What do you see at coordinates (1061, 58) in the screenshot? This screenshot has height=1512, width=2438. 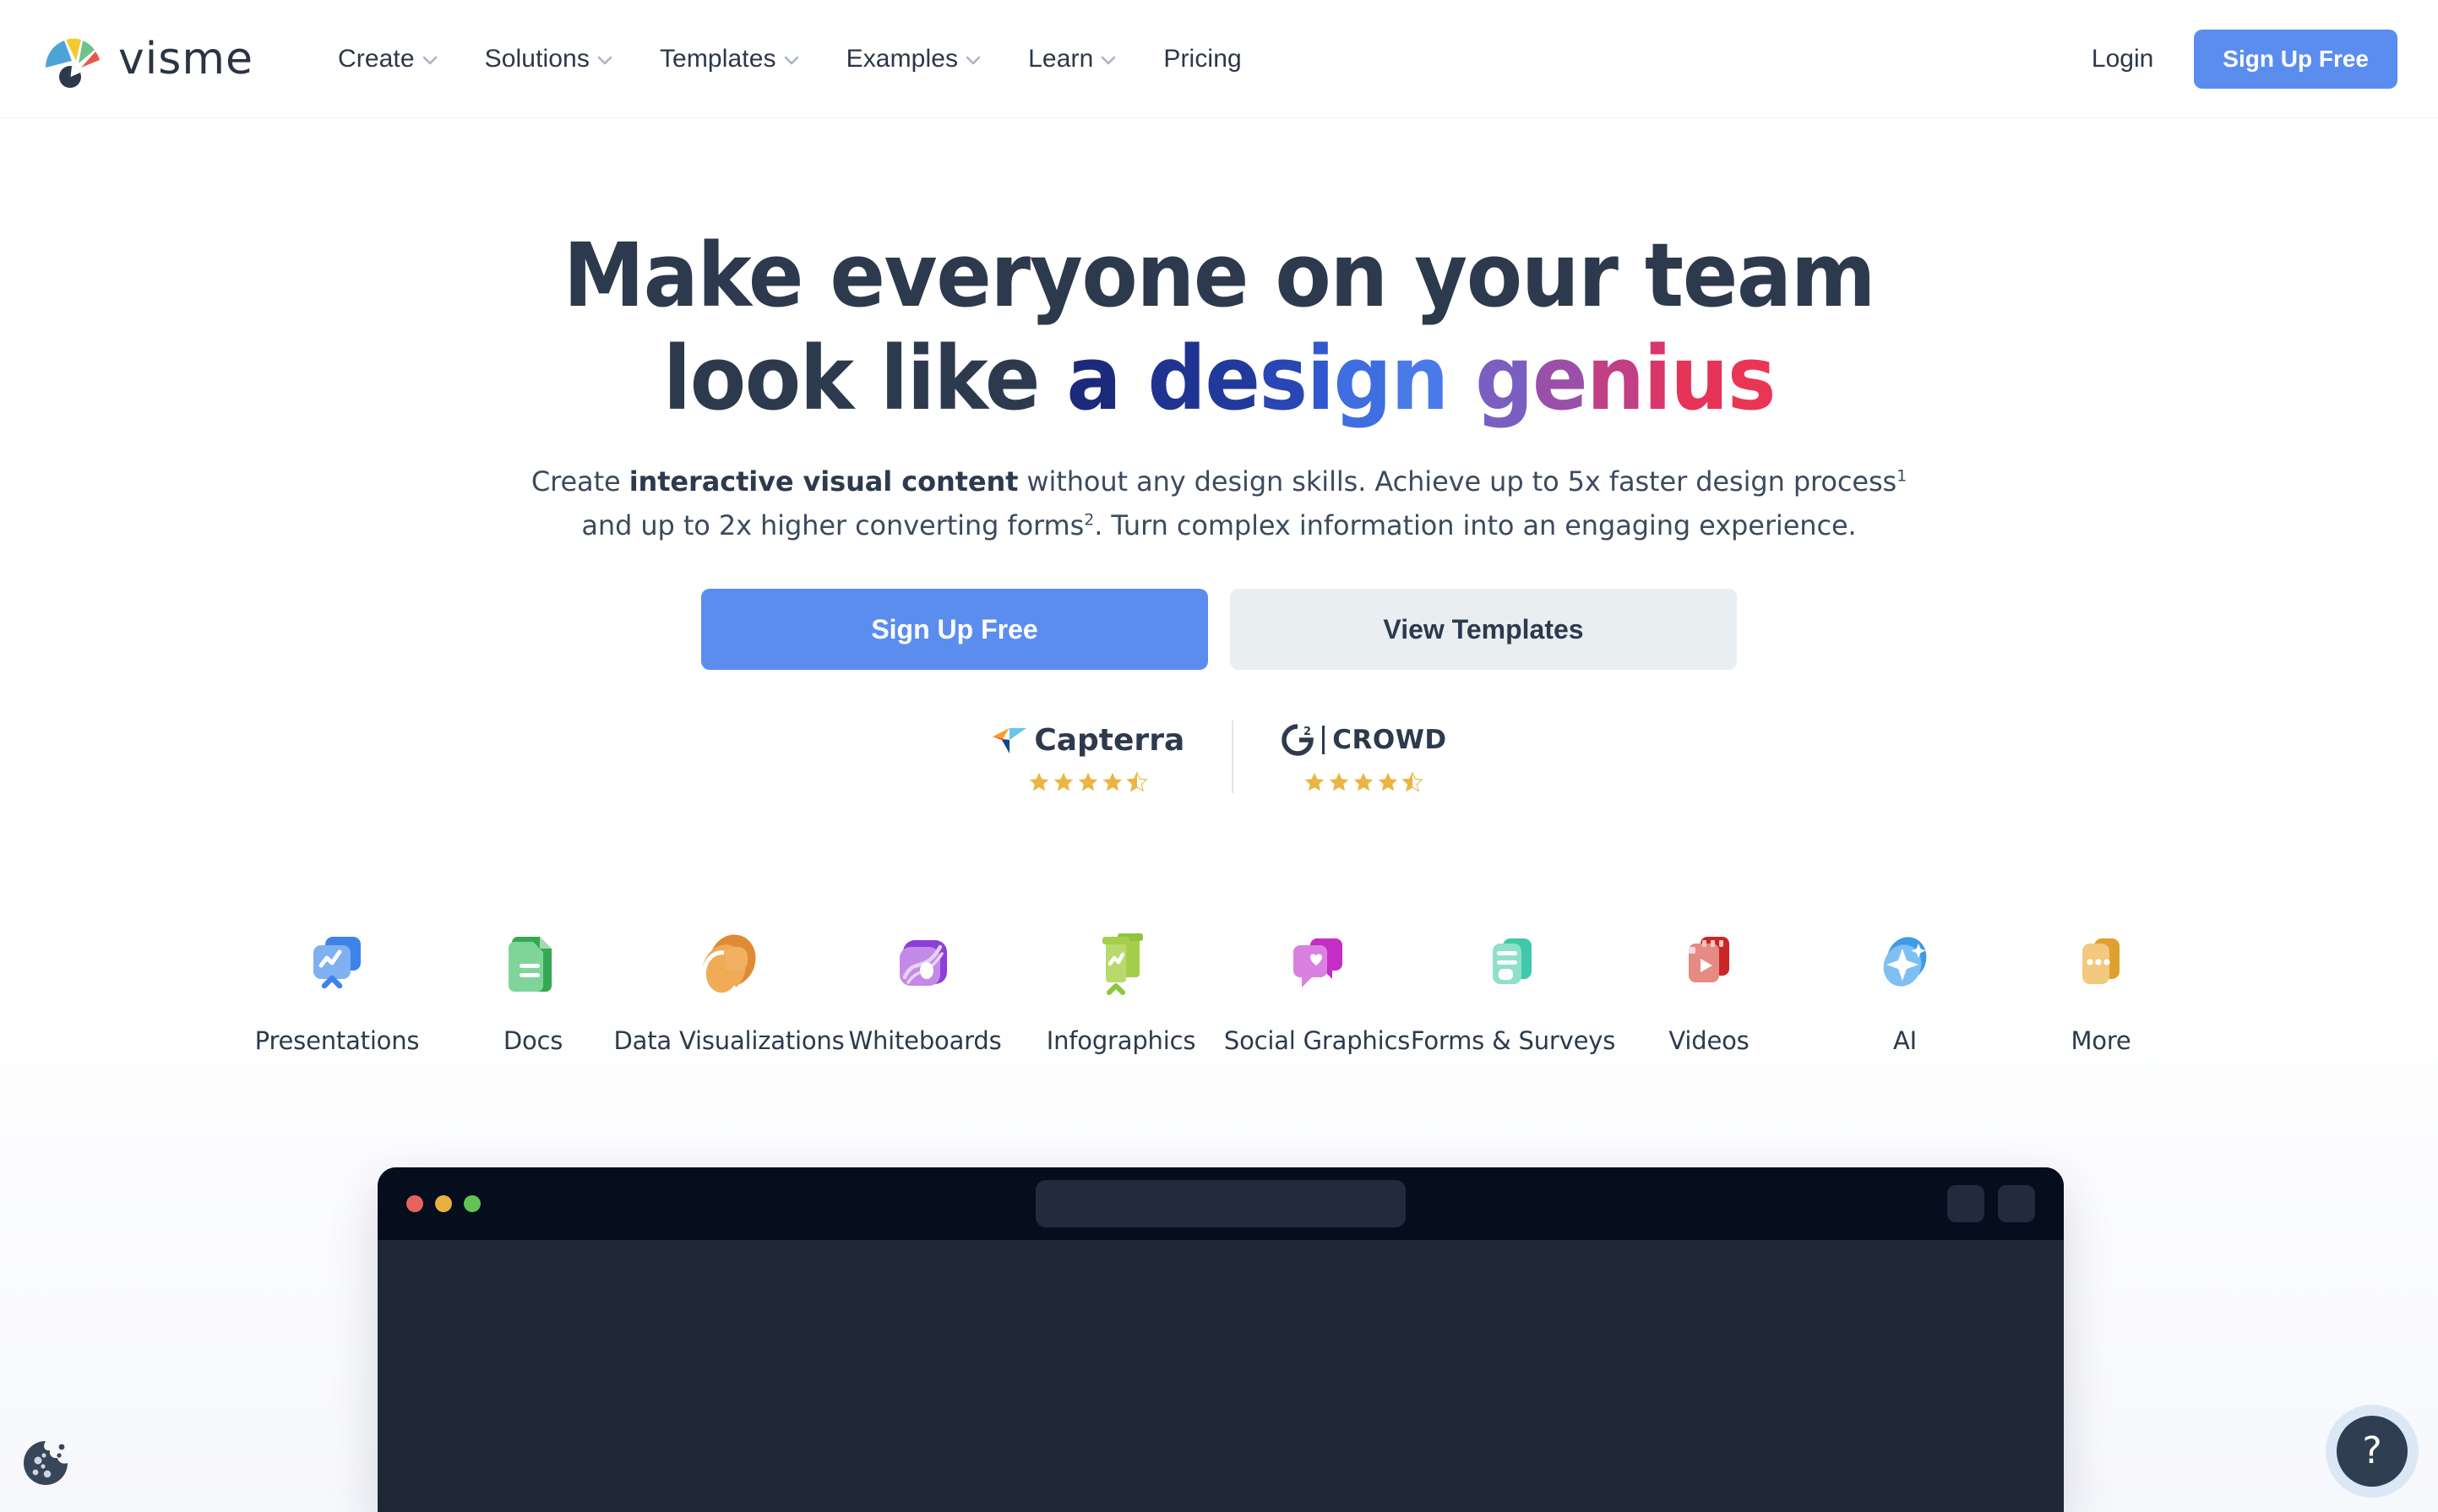 I see `nav-label: Learn` at bounding box center [1061, 58].